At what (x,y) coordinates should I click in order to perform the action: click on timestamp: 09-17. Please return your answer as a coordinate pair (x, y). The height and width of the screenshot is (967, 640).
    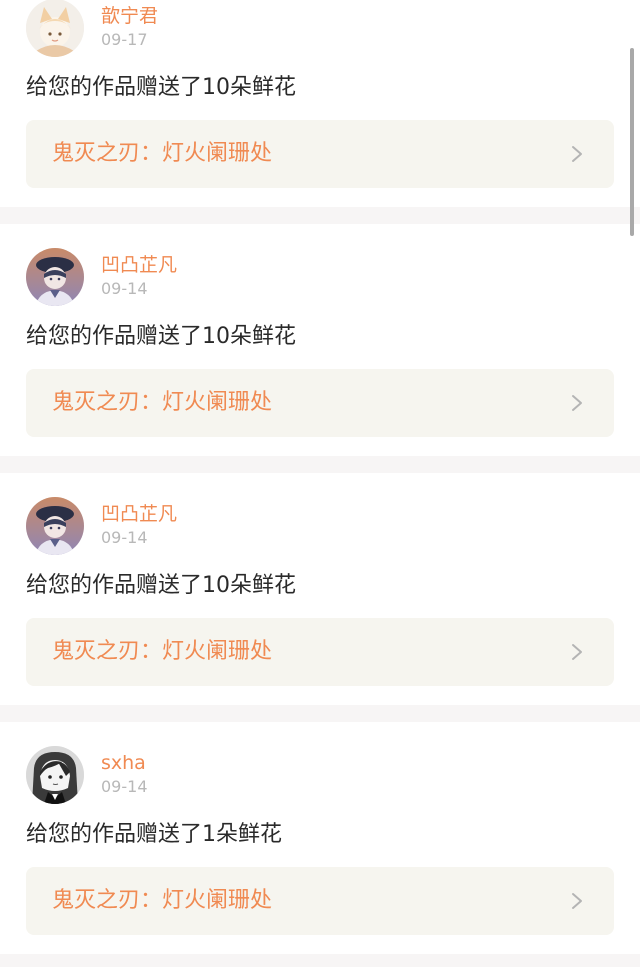
    Looking at the image, I should click on (124, 39).